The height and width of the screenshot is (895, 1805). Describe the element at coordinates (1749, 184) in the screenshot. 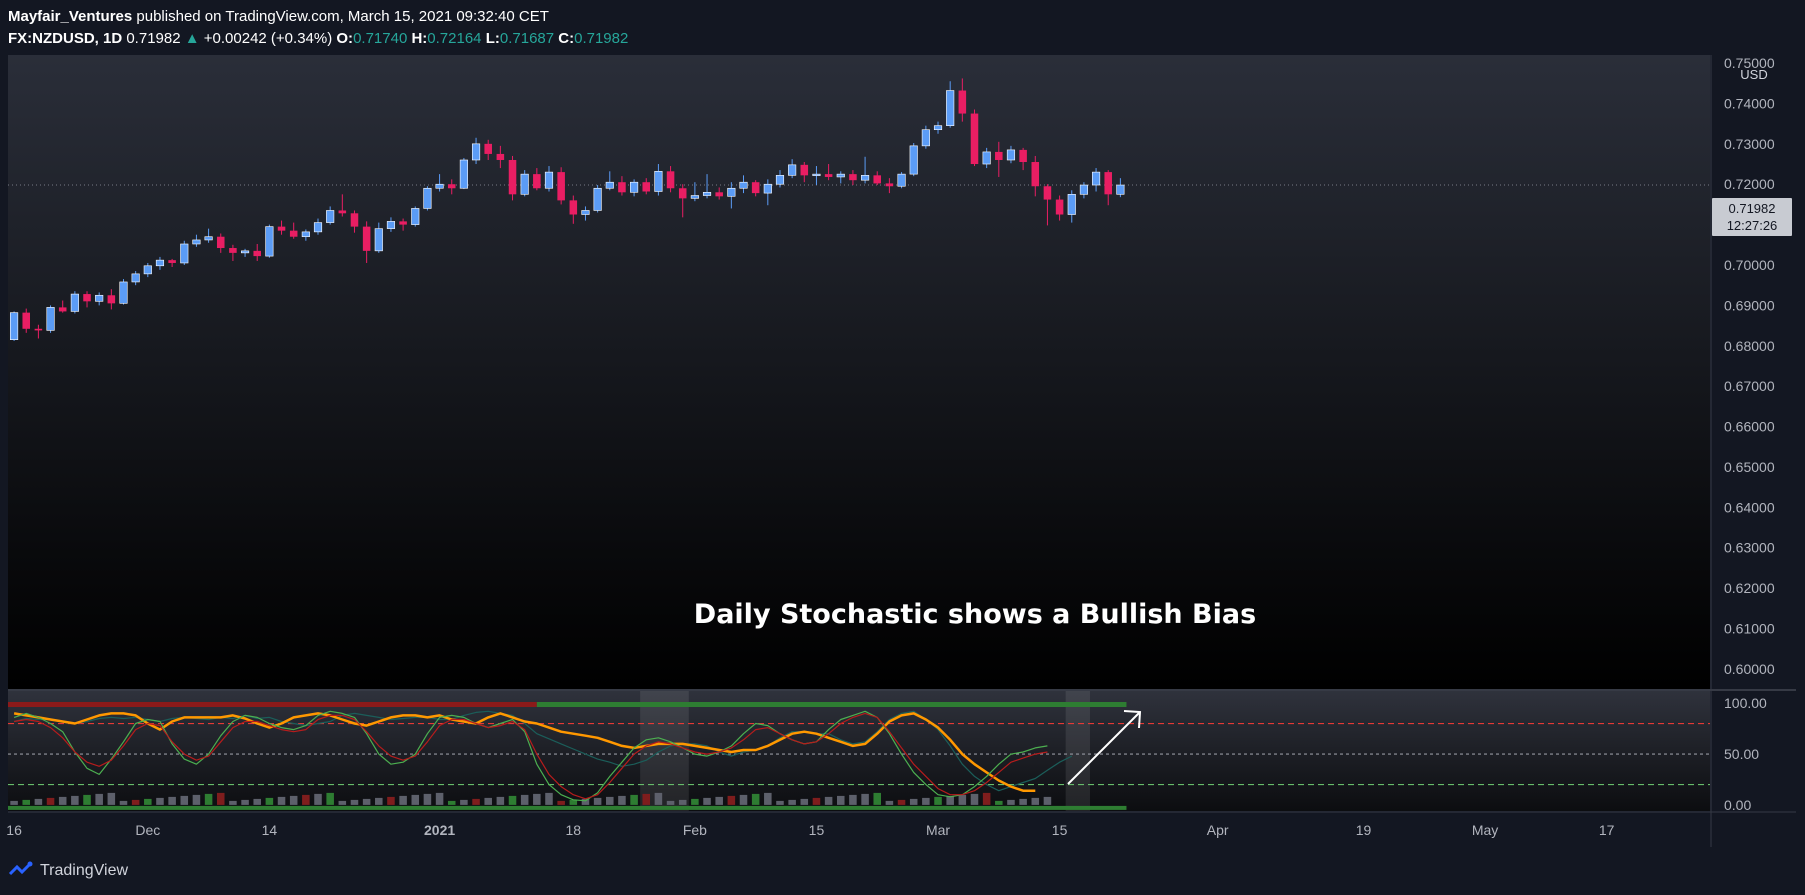

I see `price-tick-label: 0.72000` at that location.